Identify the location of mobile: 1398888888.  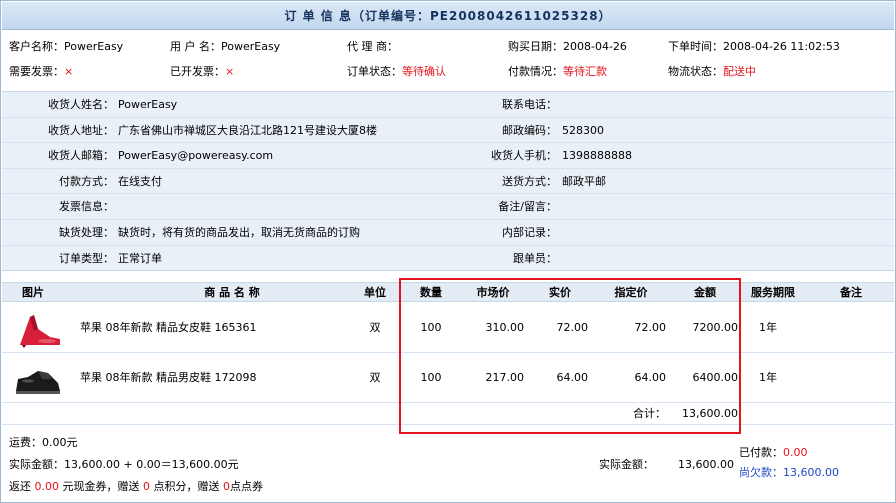
(597, 156).